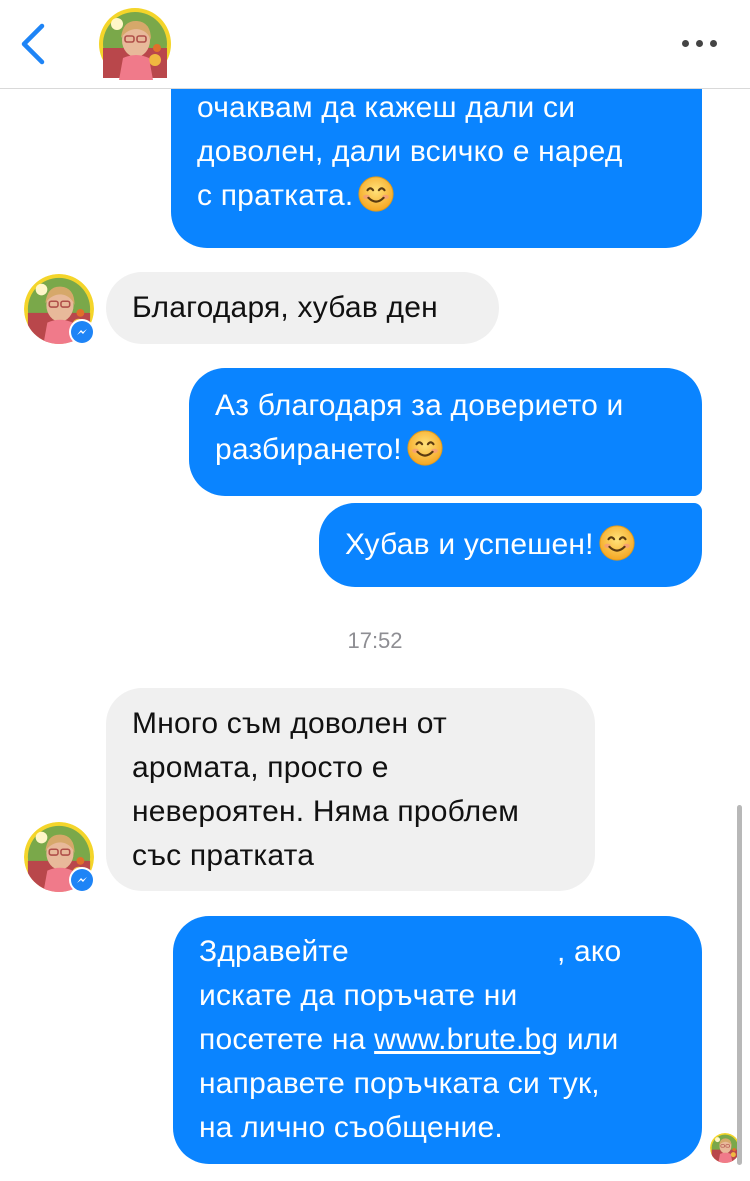 This screenshot has height=1181, width=750. Describe the element at coordinates (260, 767) in the screenshot. I see `message-line: аромата, просто е` at that location.